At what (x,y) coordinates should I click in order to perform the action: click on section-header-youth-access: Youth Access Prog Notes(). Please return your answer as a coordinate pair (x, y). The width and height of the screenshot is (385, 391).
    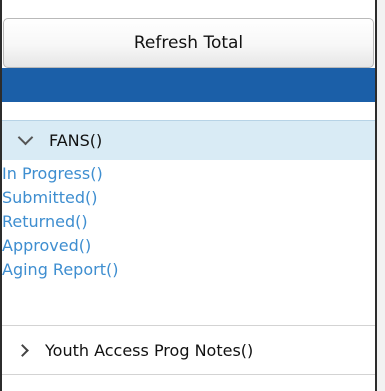
    Looking at the image, I should click on (188, 350).